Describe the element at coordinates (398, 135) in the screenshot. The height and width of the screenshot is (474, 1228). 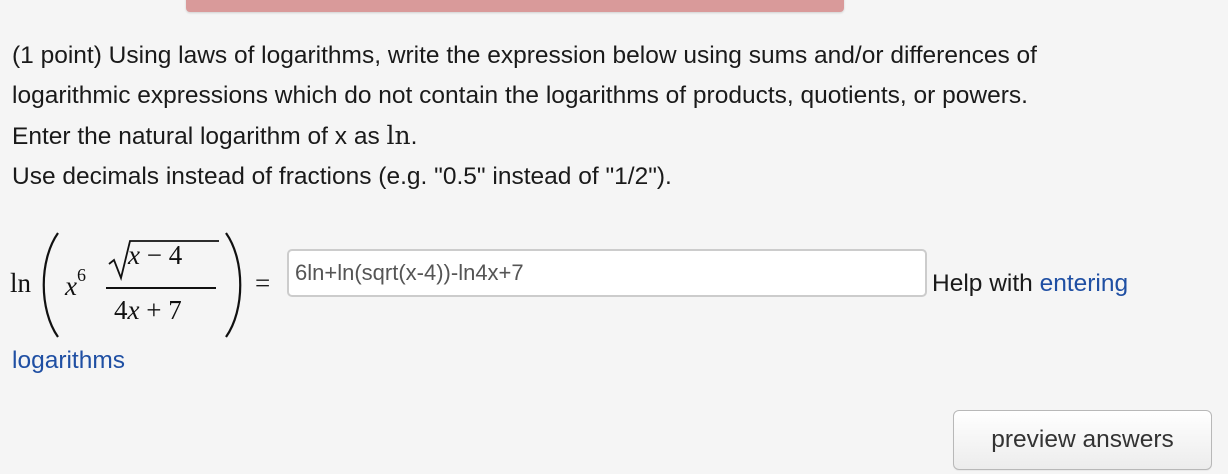
I see `ln-math-notation: ln` at that location.